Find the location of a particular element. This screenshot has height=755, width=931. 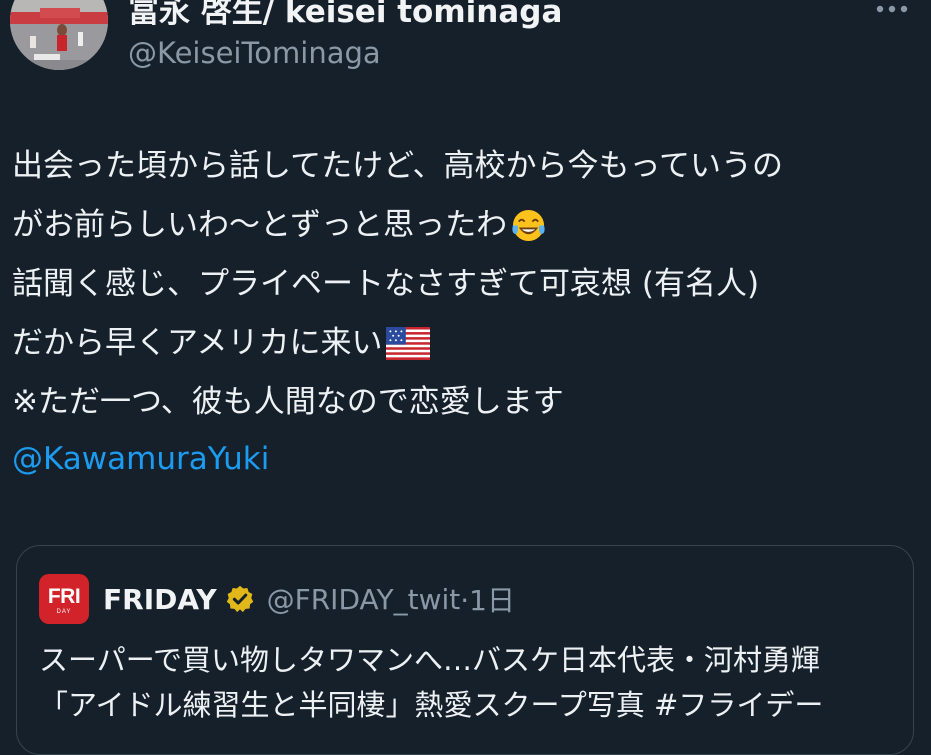

mention-link: @KawamuraYuki is located at coordinates (140, 459).